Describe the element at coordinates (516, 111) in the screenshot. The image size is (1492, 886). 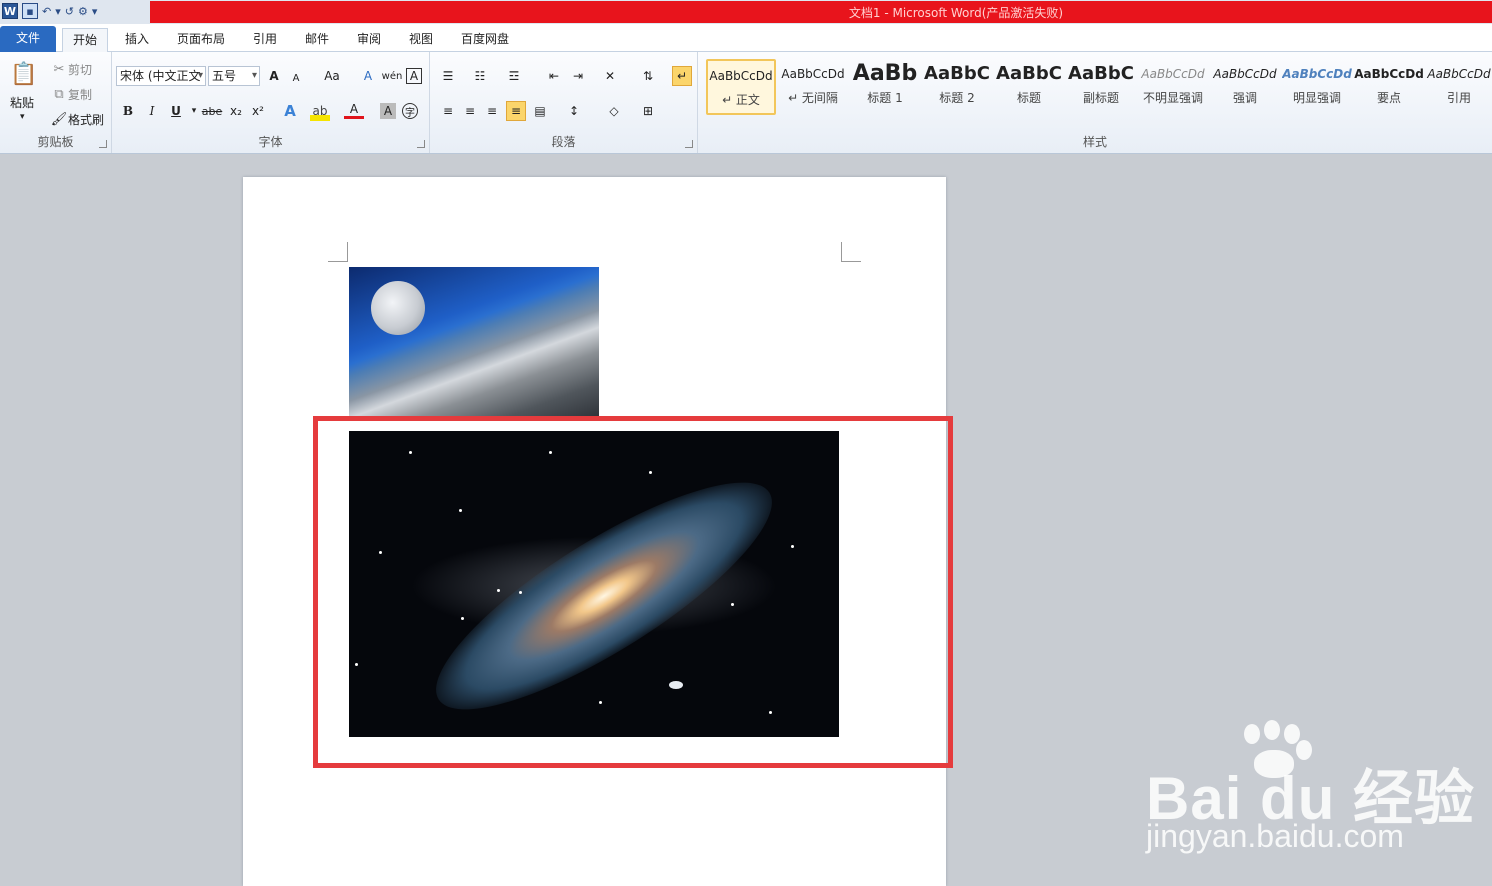
I see `justify-icon: ≡` at that location.